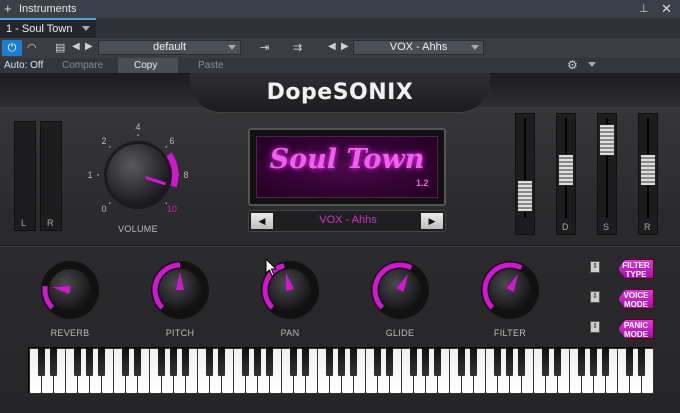 The width and height of the screenshot is (680, 413). Describe the element at coordinates (340, 246) in the screenshot. I see `divider` at that location.